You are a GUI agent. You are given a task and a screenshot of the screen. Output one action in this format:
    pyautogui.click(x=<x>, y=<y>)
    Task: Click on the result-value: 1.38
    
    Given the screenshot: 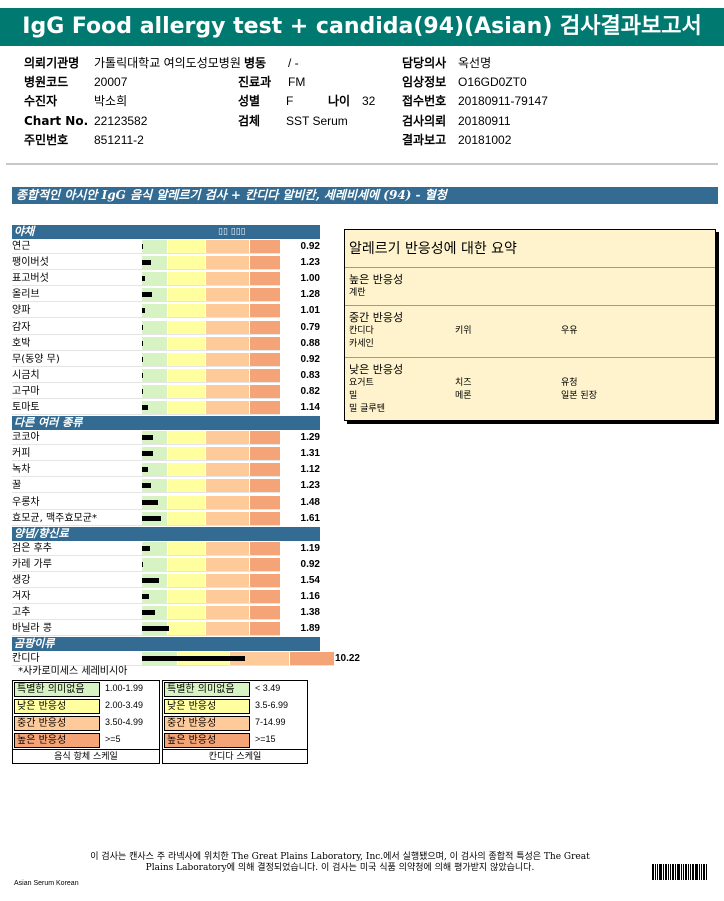 What is the action you would take?
    pyautogui.click(x=310, y=613)
    